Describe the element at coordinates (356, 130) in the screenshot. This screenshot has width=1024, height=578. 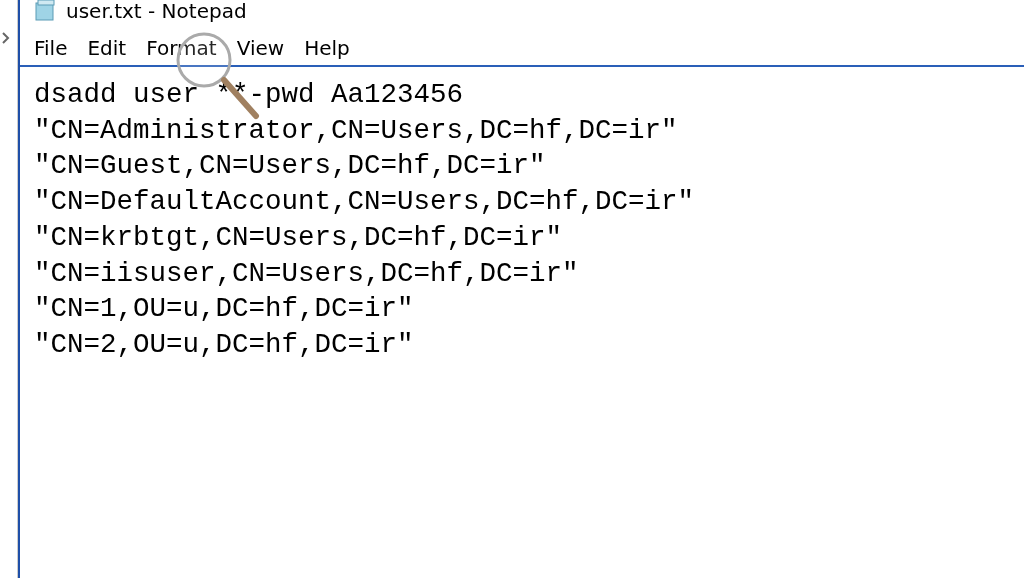
I see `text-line: "CN=Administrator,CN=Users,DC=hf,DC=ir"` at that location.